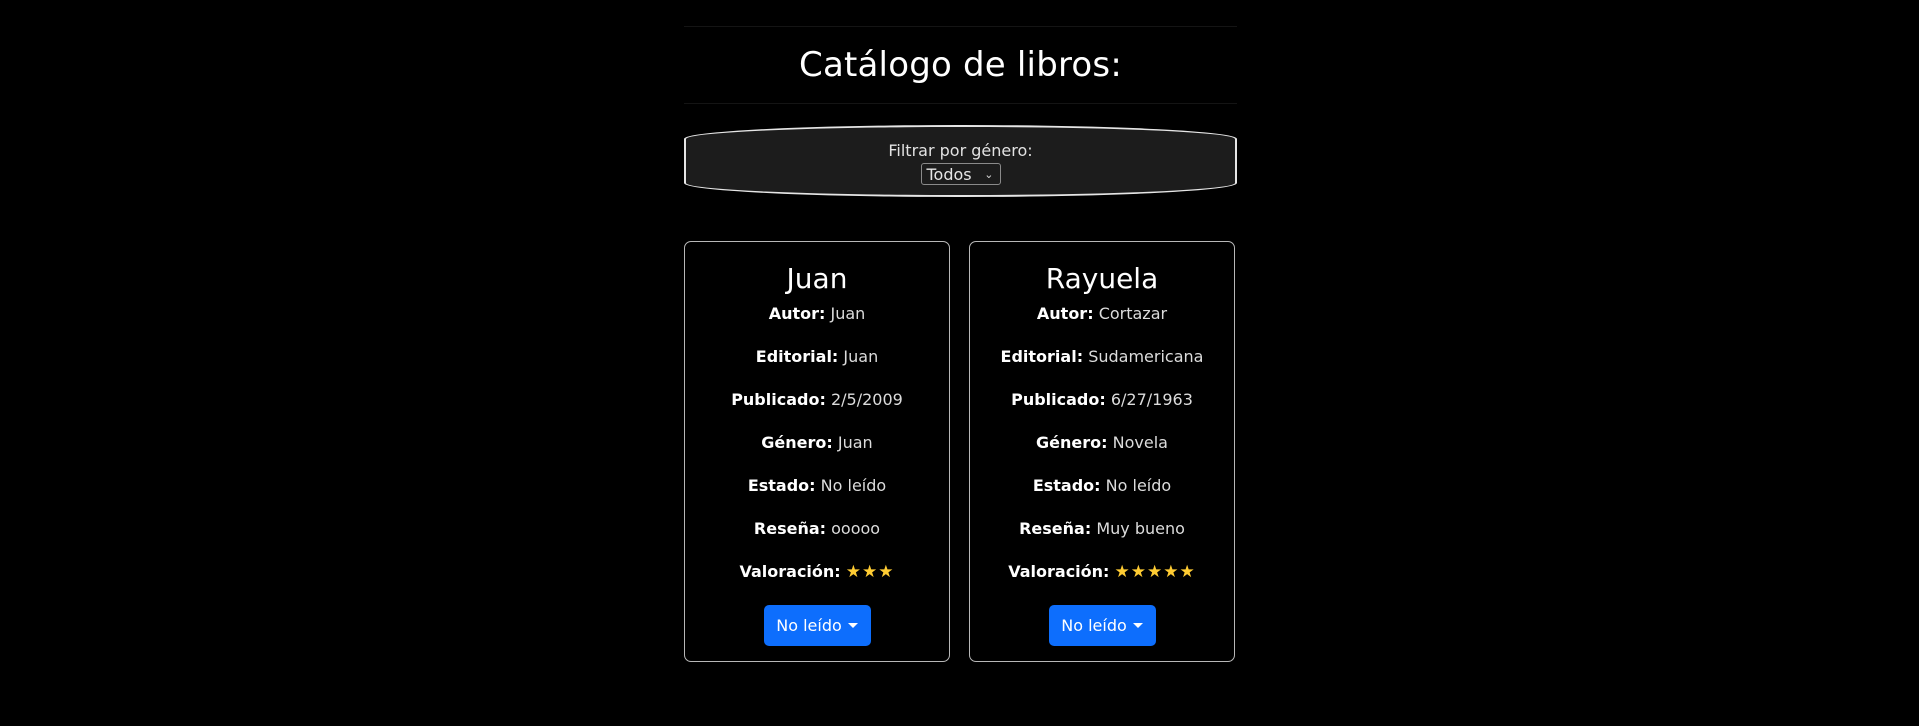  Describe the element at coordinates (856, 528) in the screenshot. I see `review-value: ooooo` at that location.